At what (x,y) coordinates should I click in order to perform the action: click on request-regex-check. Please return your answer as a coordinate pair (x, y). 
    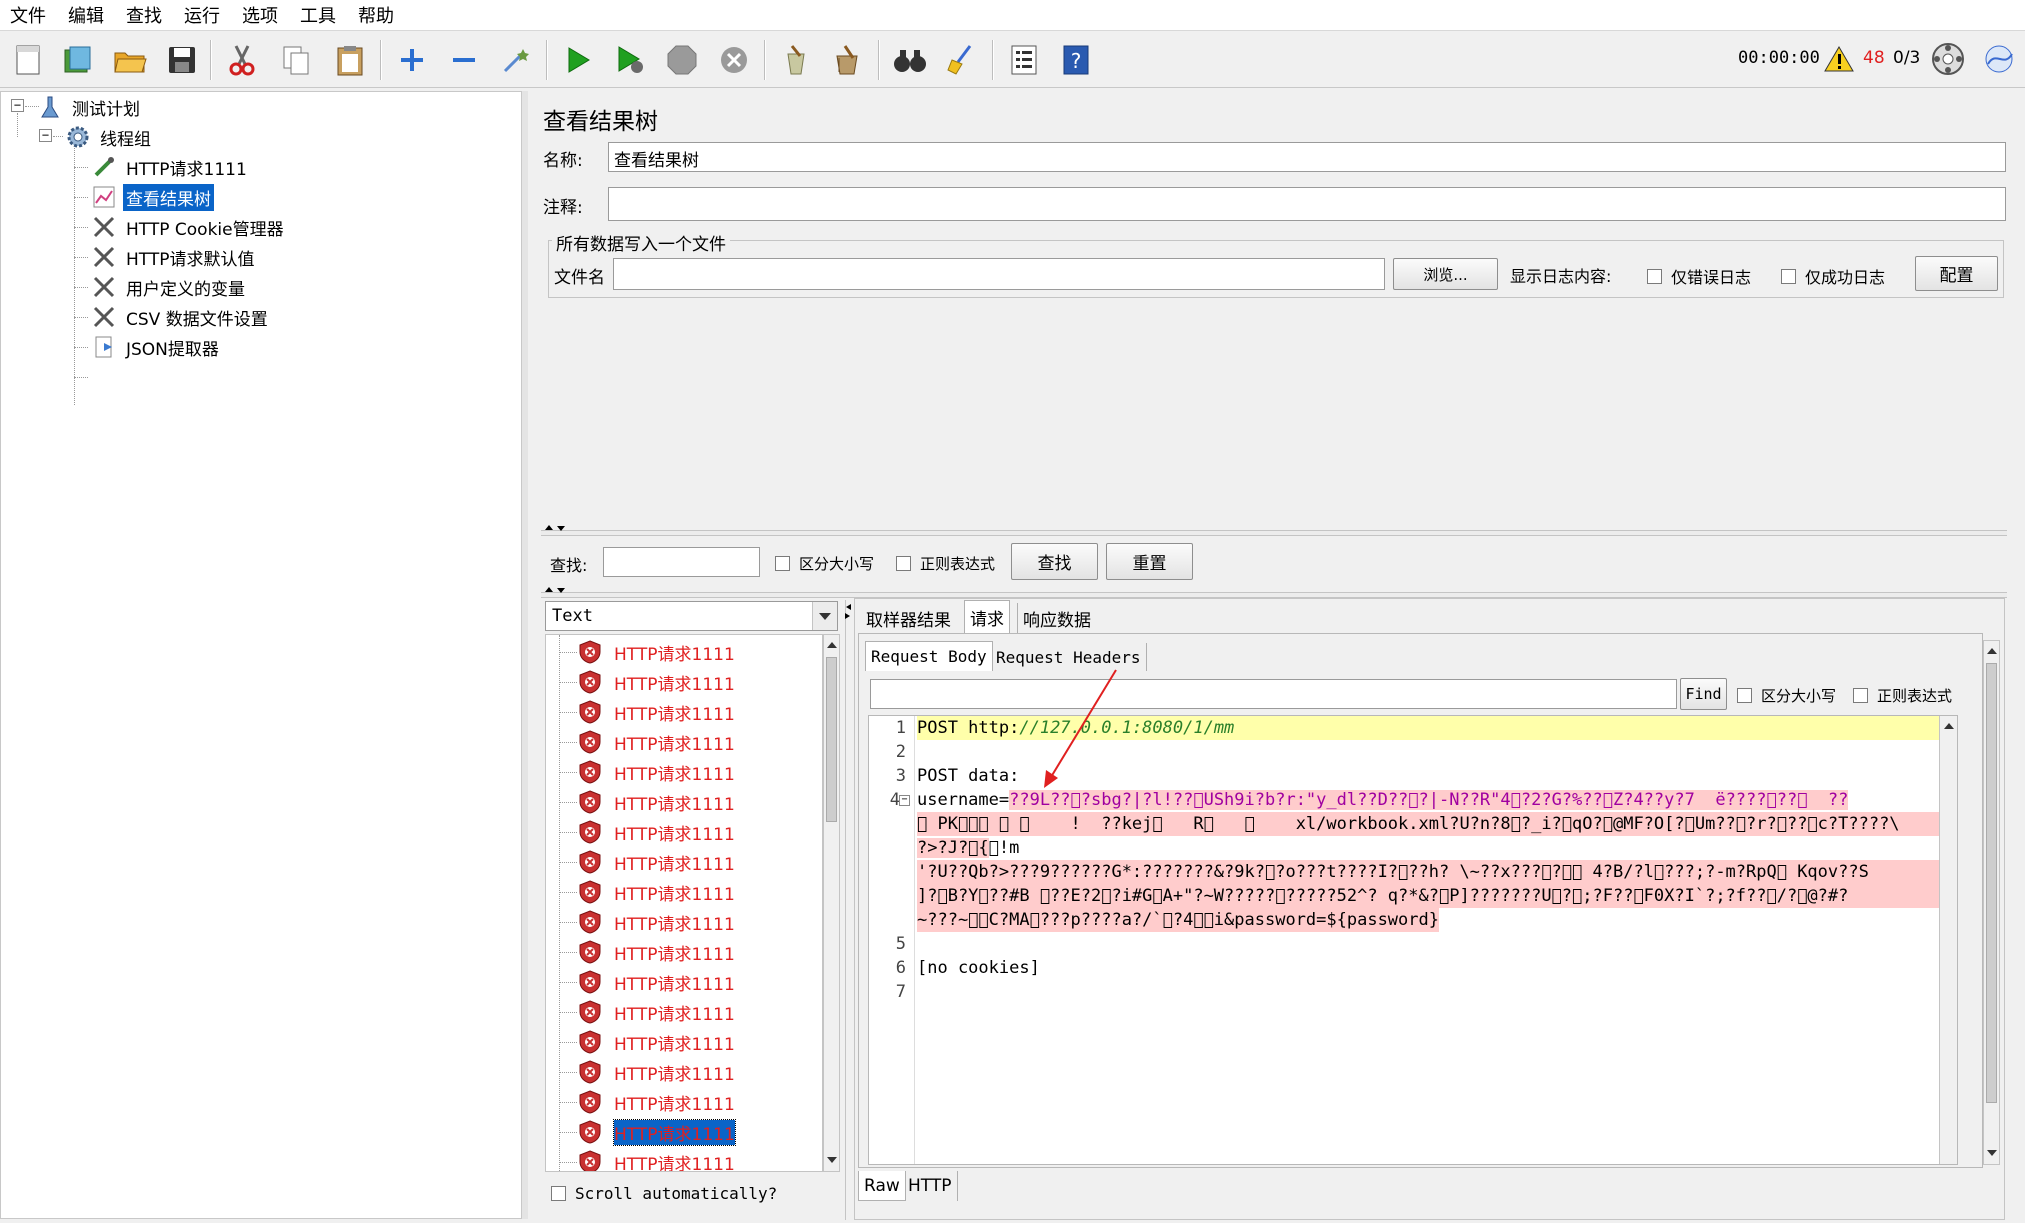
    Looking at the image, I should click on (1860, 695).